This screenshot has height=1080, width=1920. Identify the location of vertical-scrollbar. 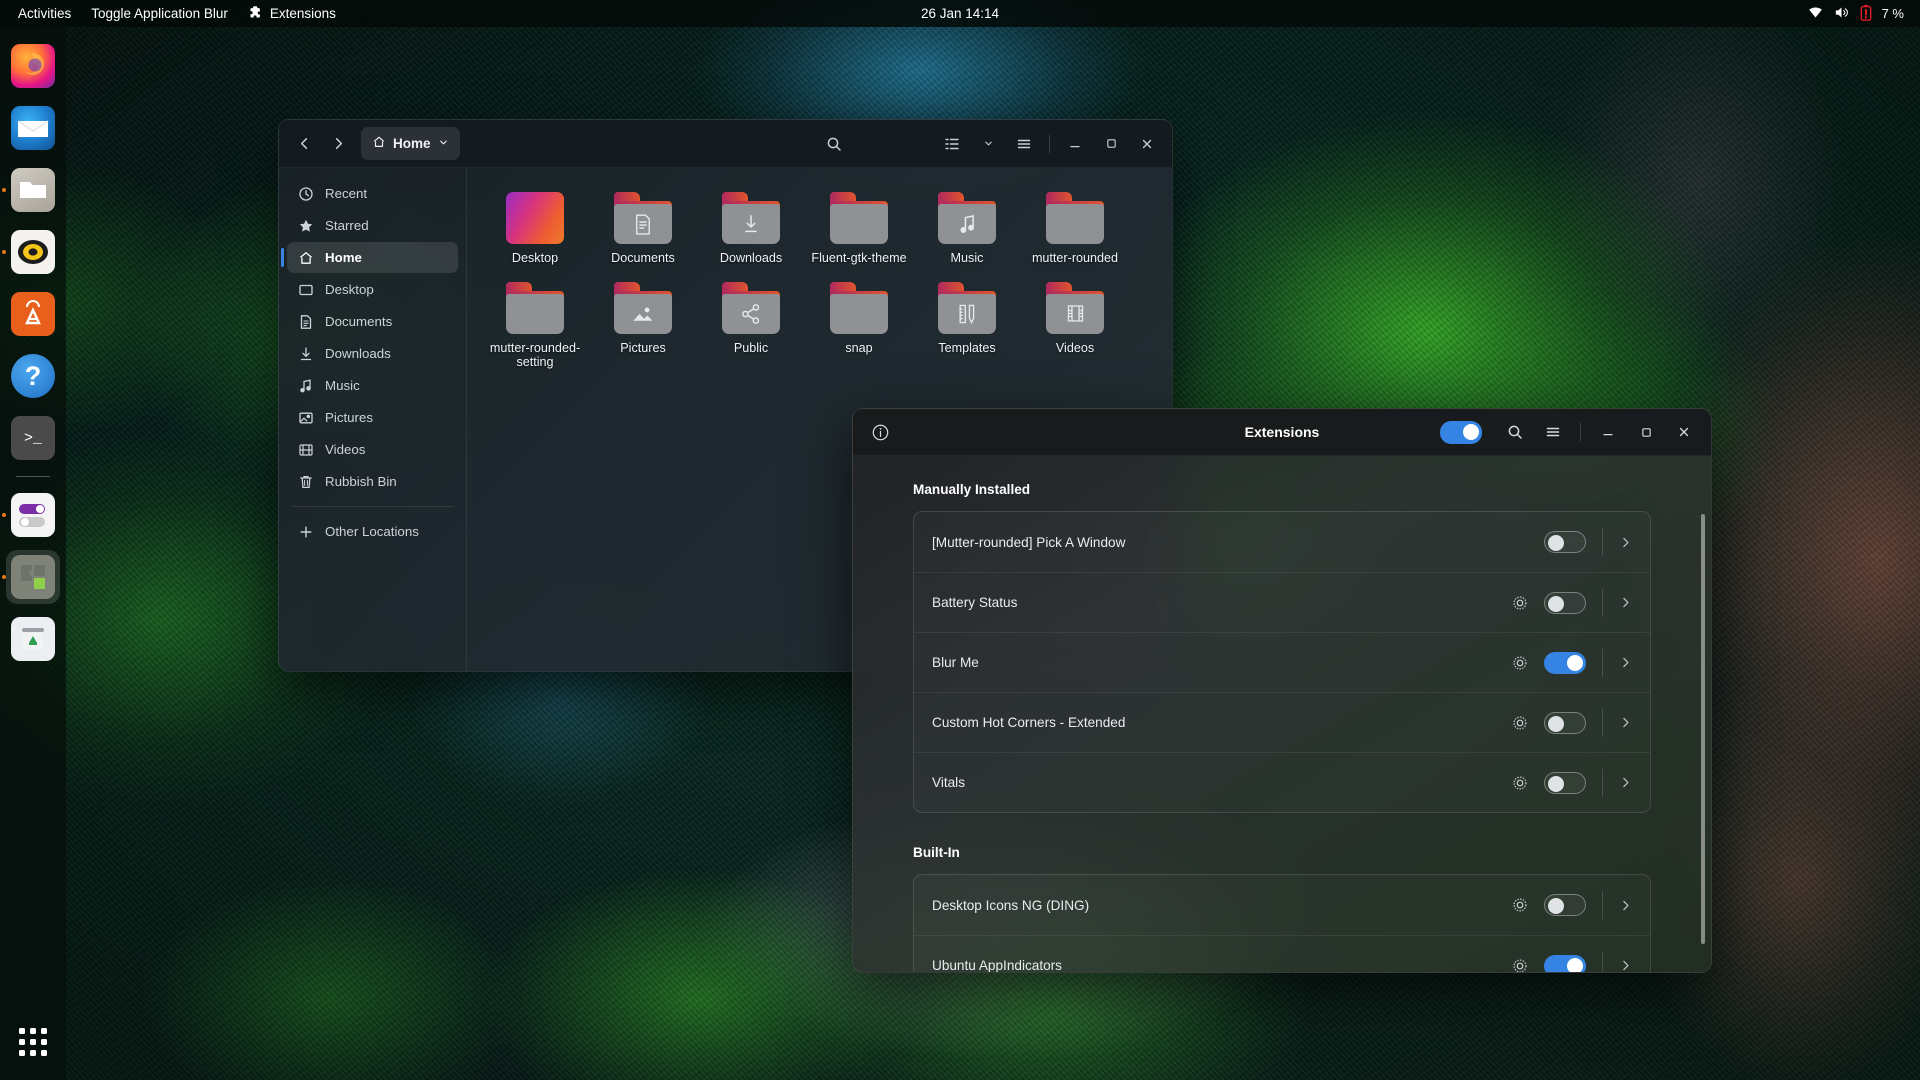
(1703, 729).